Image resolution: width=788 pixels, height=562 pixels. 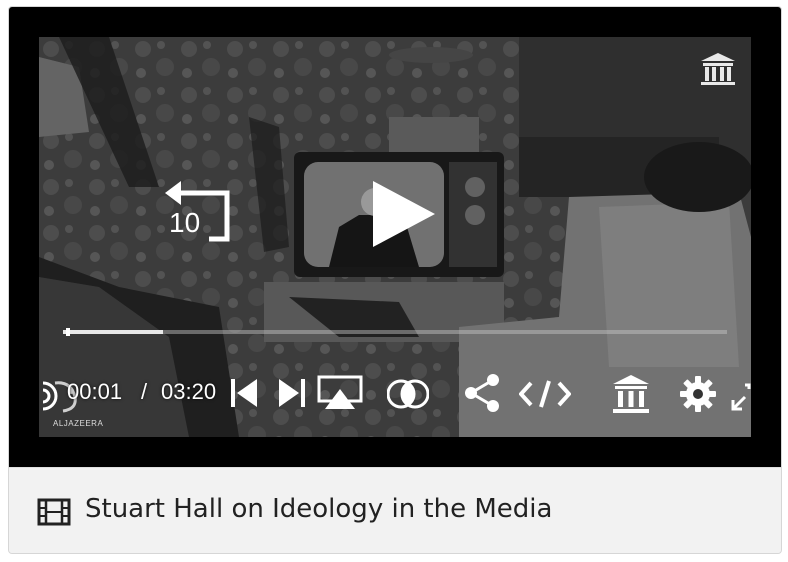 What do you see at coordinates (631, 394) in the screenshot?
I see `institution-icon` at bounding box center [631, 394].